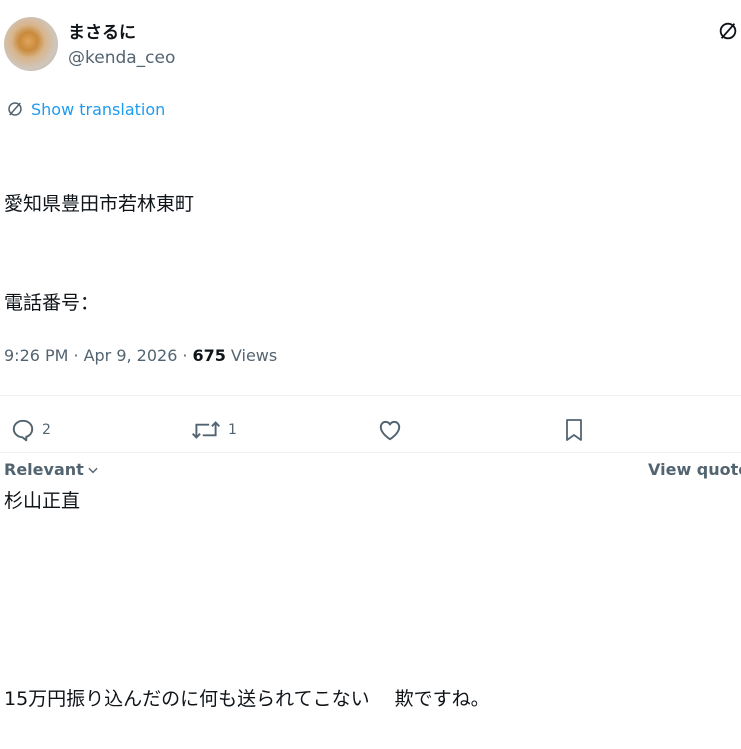  I want to click on sort-label: Relevant, so click(44, 469).